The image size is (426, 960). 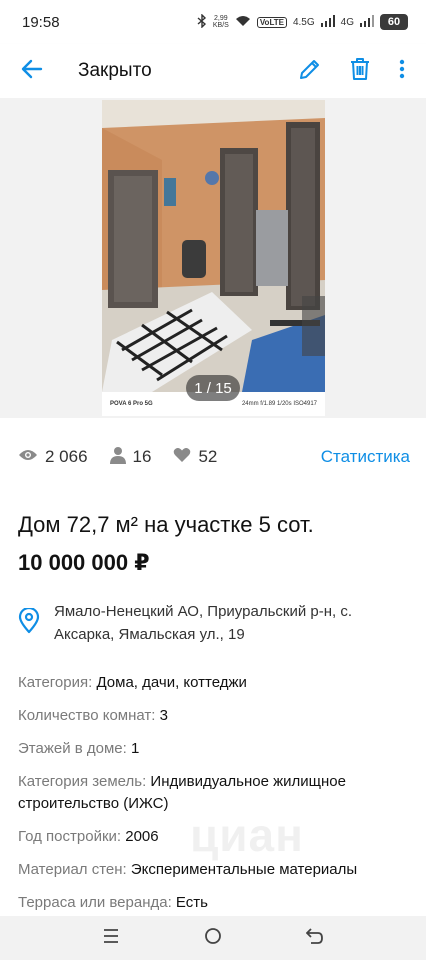 I want to click on param-value: 3, so click(x=163, y=715).